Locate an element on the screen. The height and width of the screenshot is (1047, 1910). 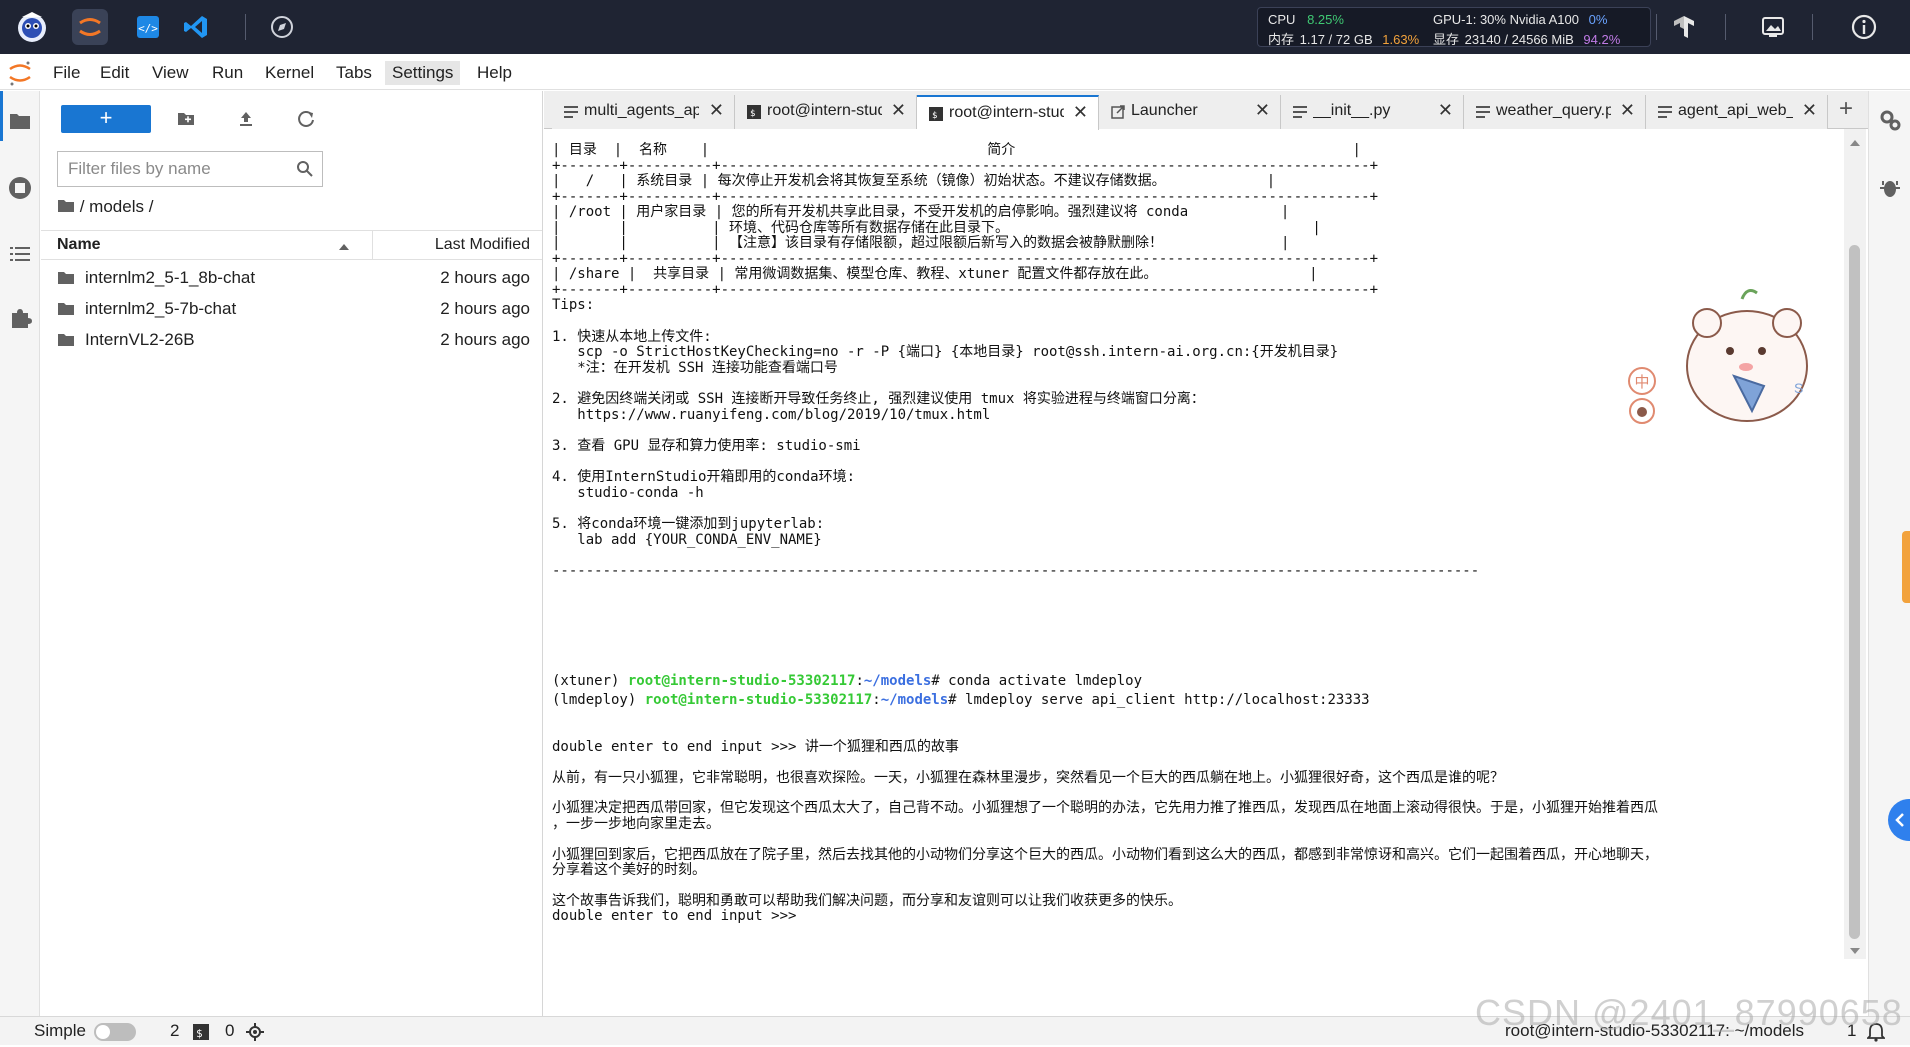
breadcrumb-path: / models / is located at coordinates (117, 206).